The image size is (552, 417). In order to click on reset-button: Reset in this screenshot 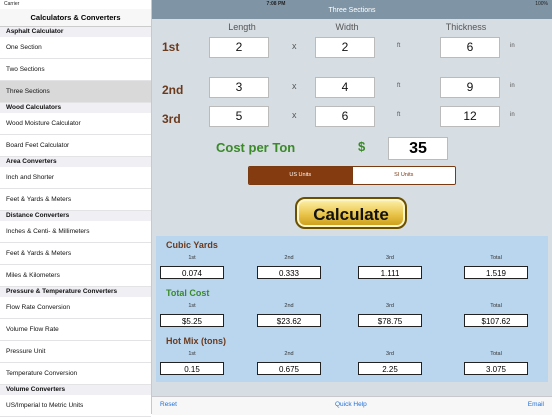, I will do `click(168, 404)`.